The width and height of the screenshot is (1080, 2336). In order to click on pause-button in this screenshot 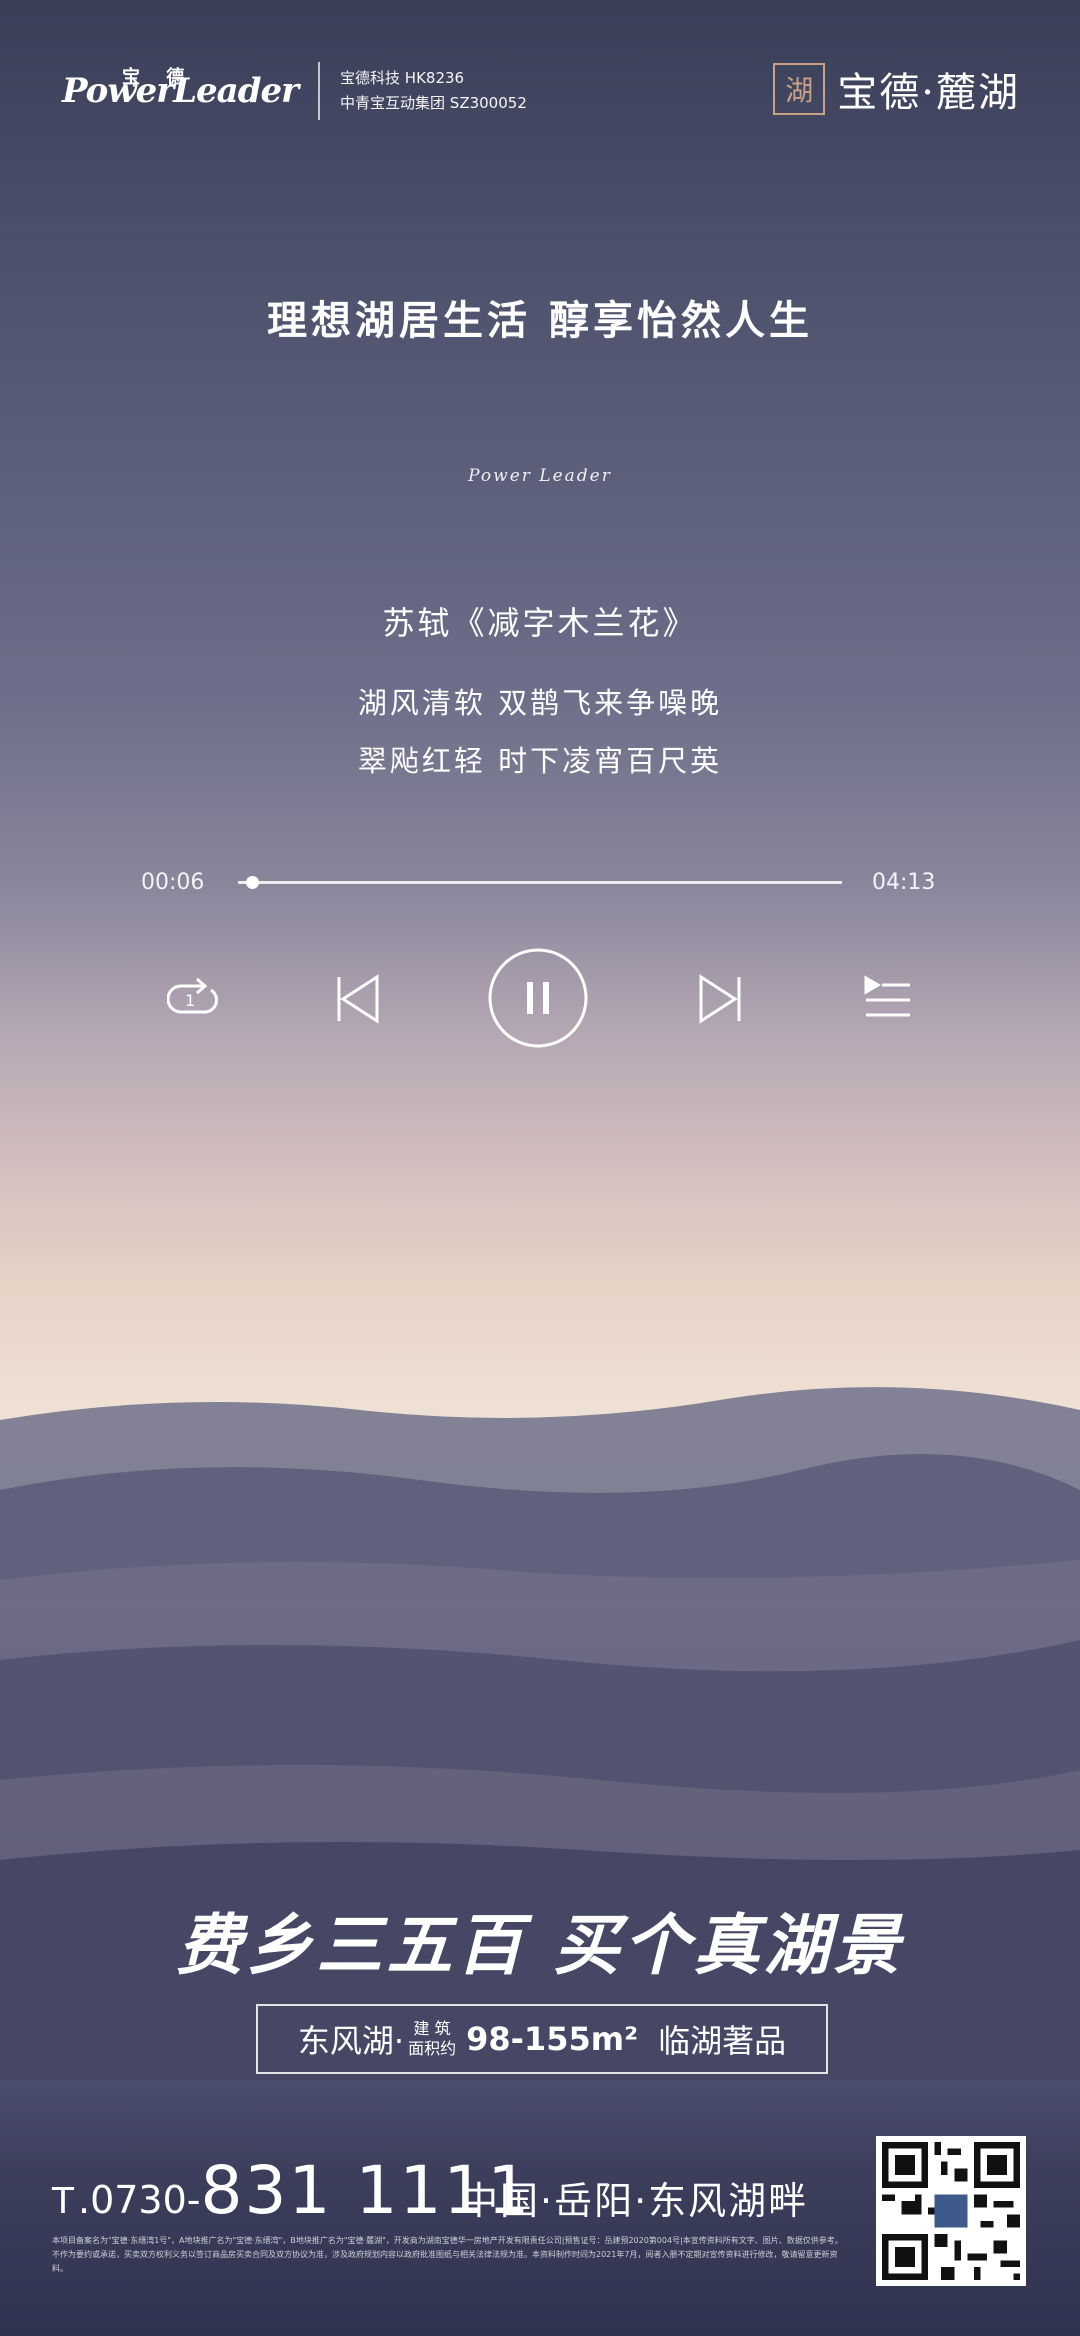, I will do `click(538, 998)`.